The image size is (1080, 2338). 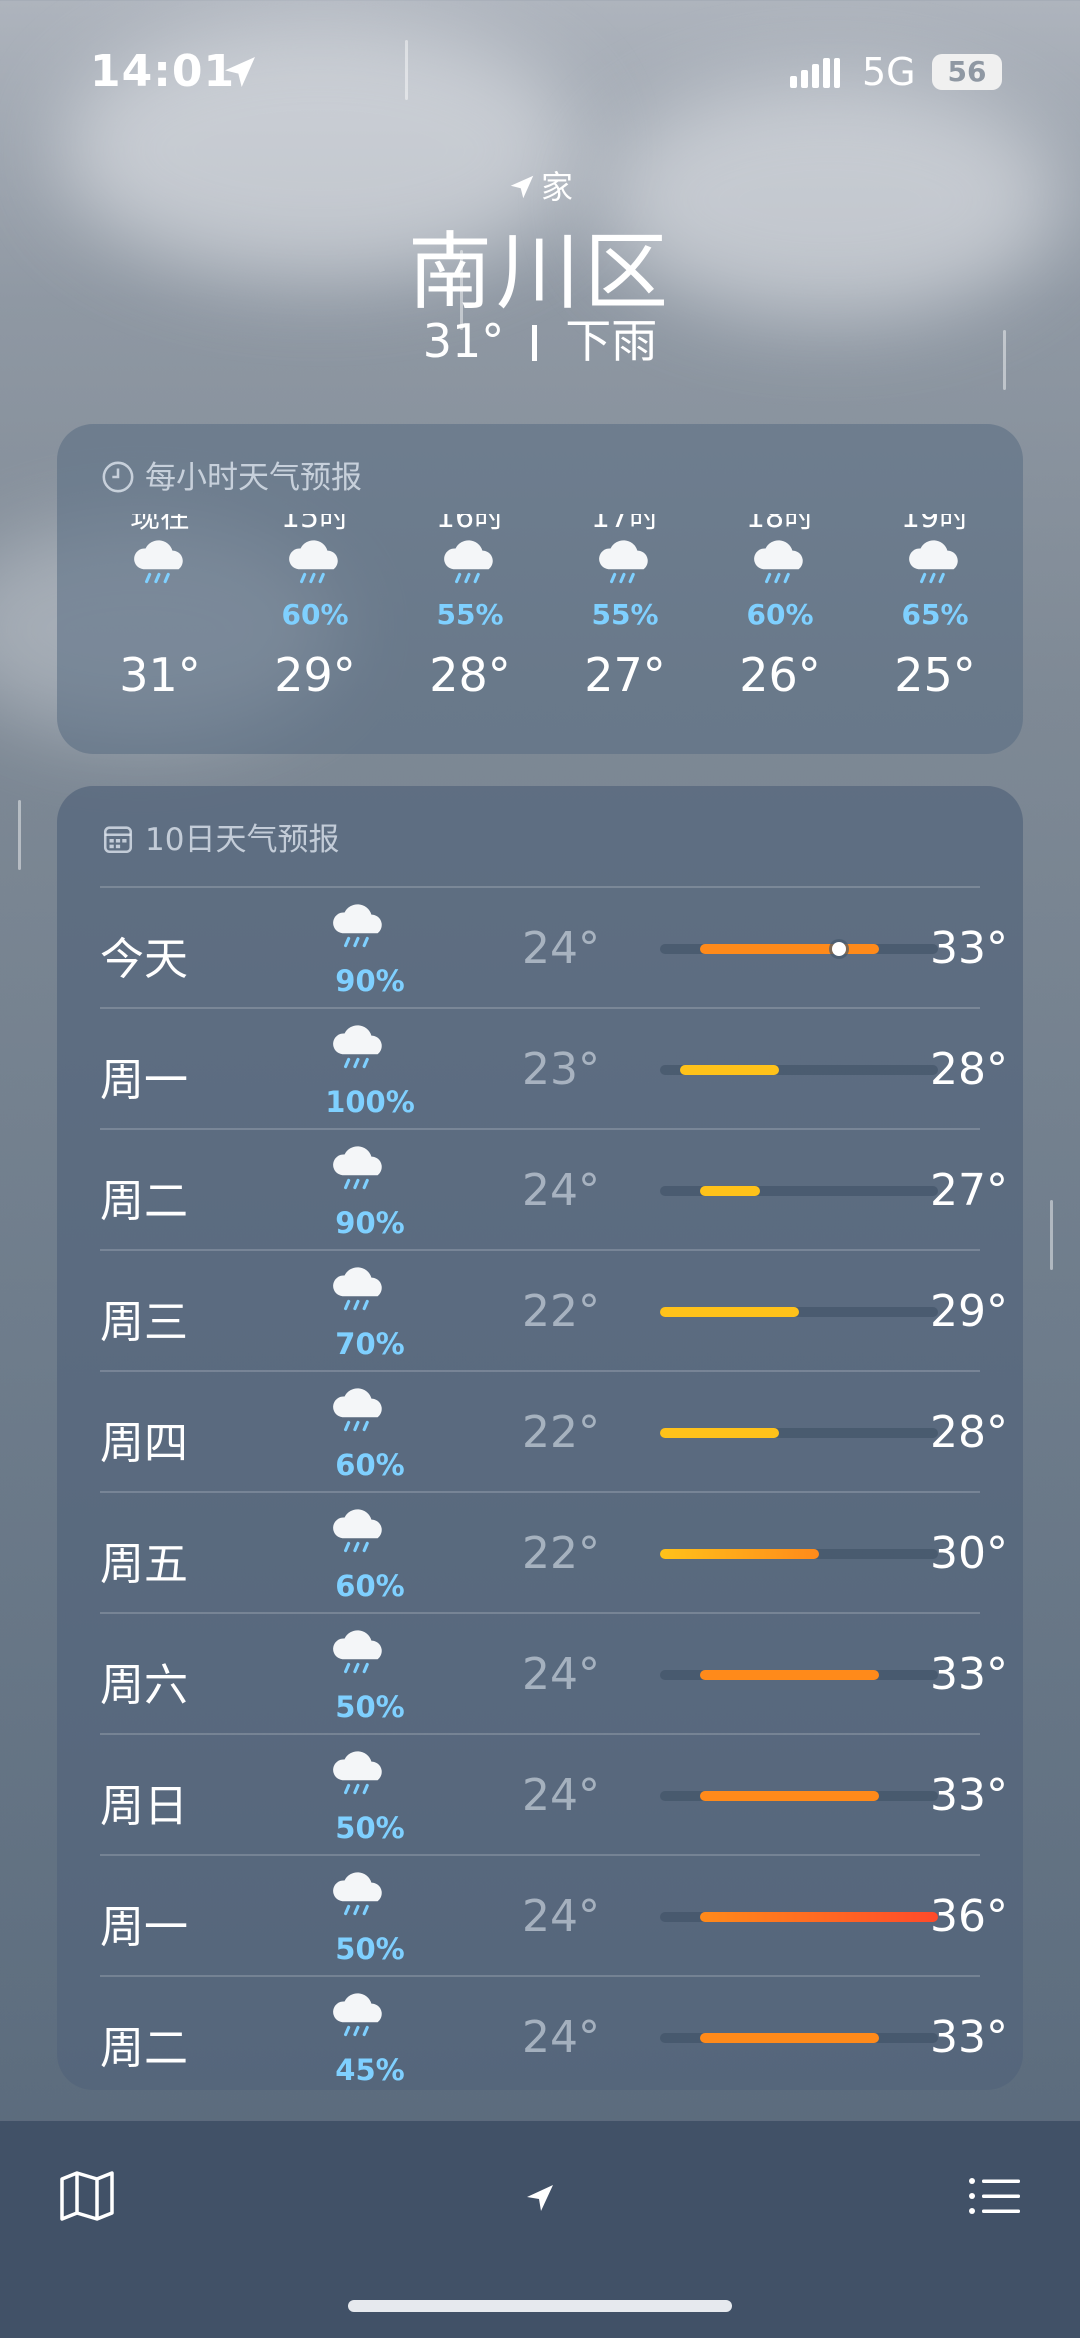 I want to click on list-icon, so click(x=995, y=2196).